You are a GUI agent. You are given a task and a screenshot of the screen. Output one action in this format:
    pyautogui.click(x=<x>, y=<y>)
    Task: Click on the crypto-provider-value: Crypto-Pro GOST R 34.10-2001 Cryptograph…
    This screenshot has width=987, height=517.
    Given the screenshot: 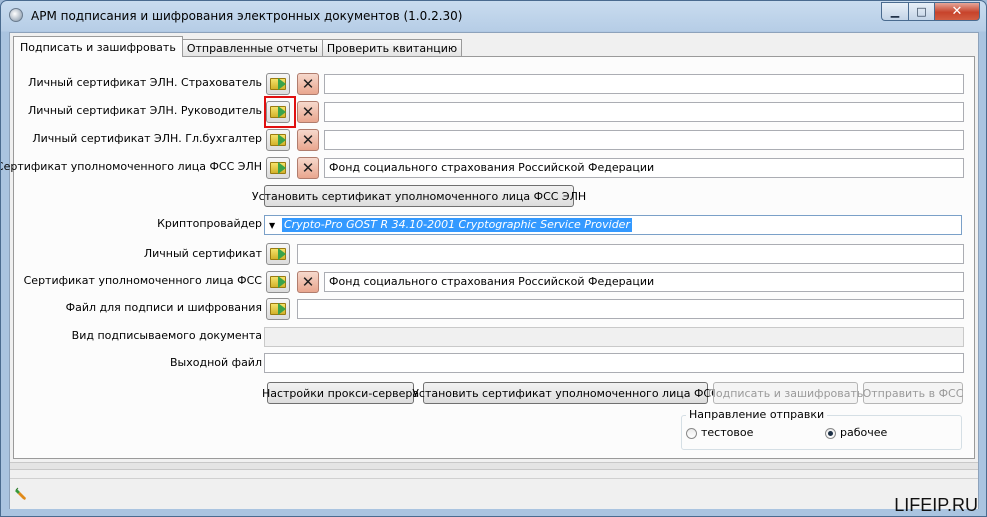 What is the action you would take?
    pyautogui.click(x=457, y=225)
    